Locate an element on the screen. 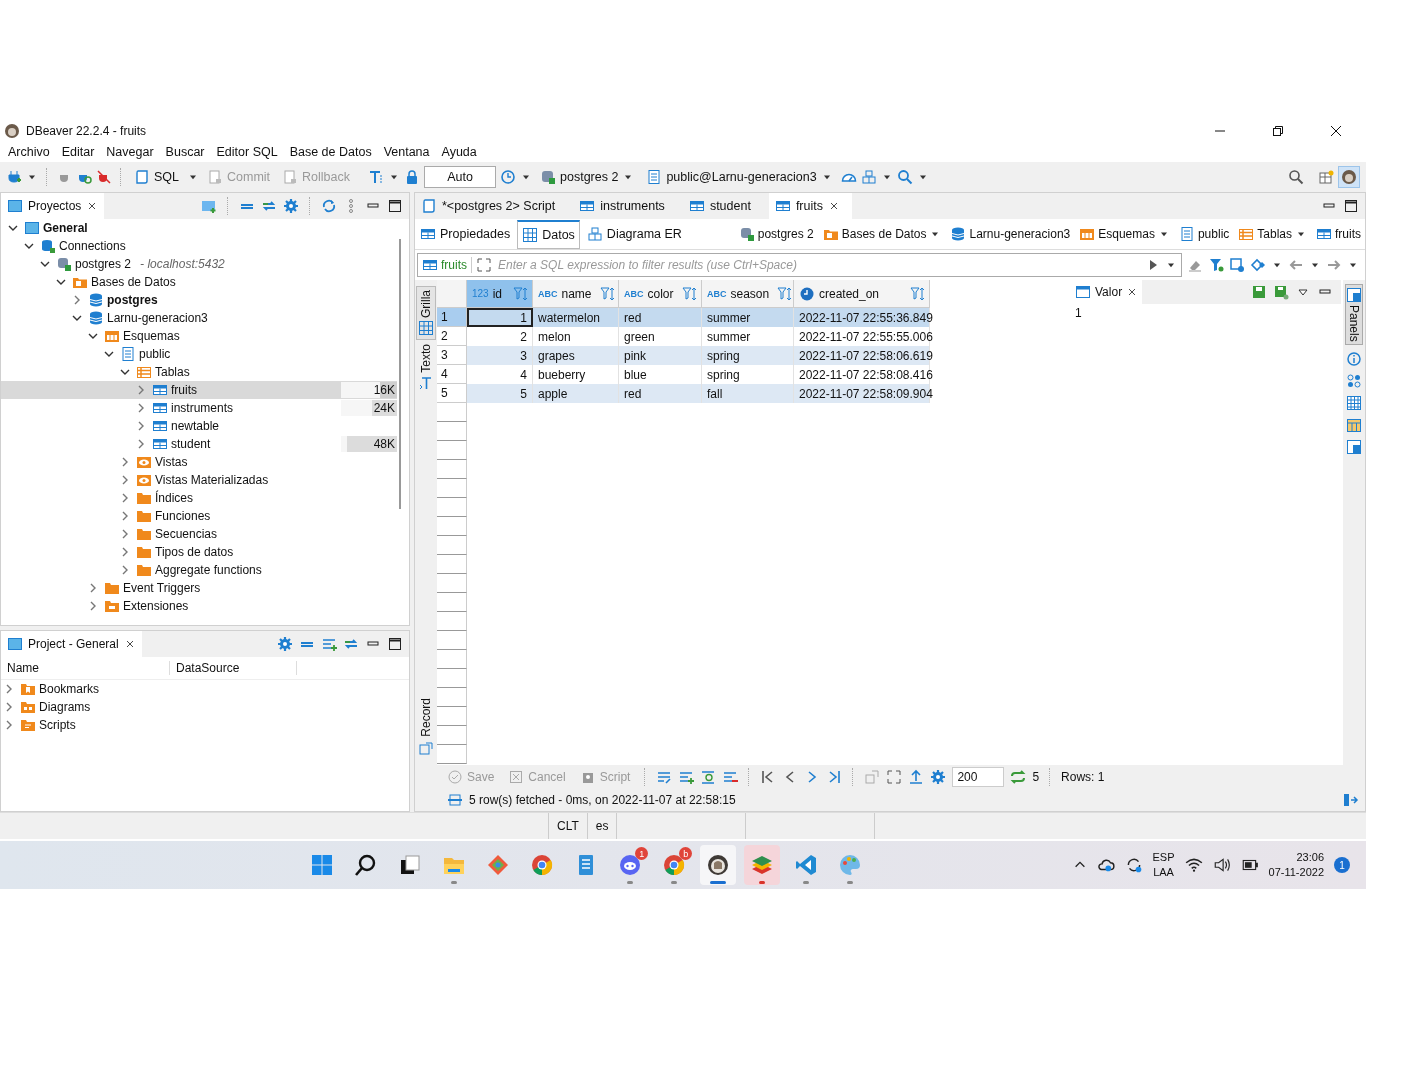 The width and height of the screenshot is (1404, 1092). column-header: ABC color is located at coordinates (660, 294).